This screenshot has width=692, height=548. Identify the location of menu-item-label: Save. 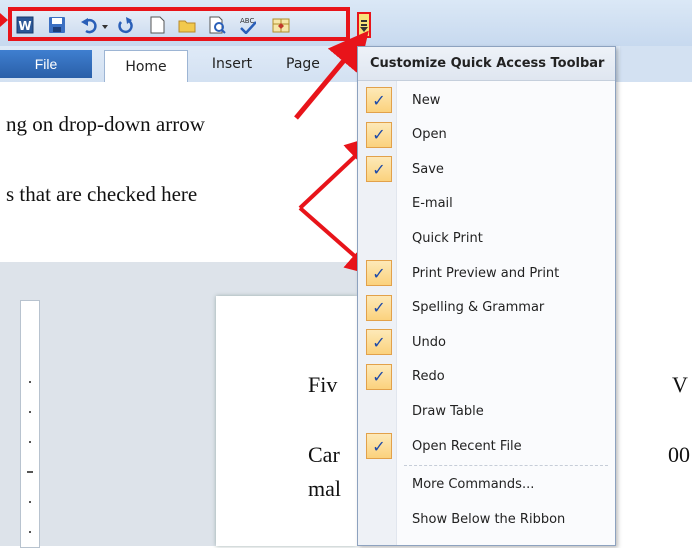
(428, 169).